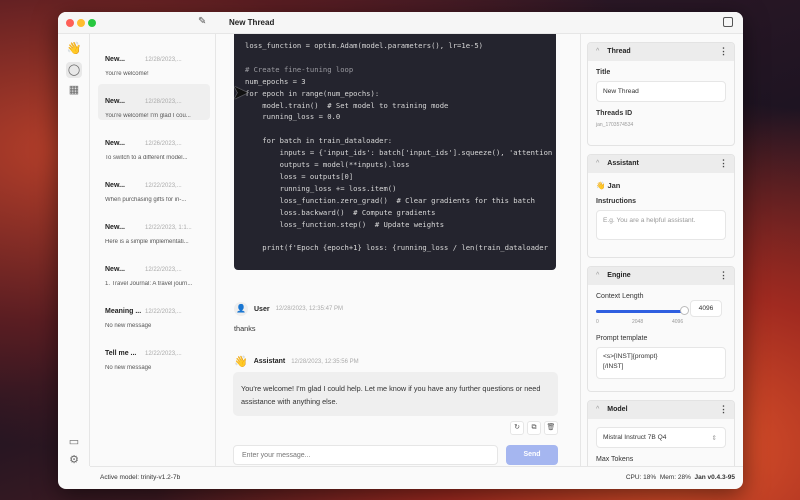 This screenshot has height=500, width=800. Describe the element at coordinates (616, 201) in the screenshot. I see `instructions-label: Instructions` at that location.